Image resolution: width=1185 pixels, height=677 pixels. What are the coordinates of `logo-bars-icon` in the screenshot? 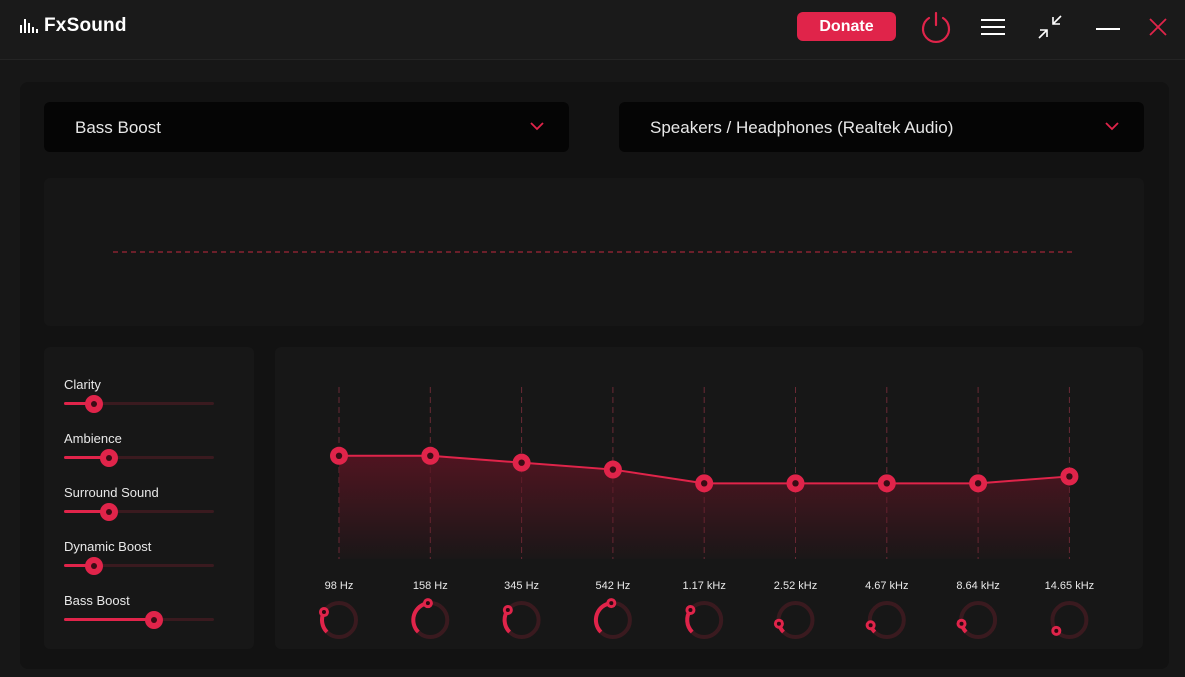 It's located at (30, 26).